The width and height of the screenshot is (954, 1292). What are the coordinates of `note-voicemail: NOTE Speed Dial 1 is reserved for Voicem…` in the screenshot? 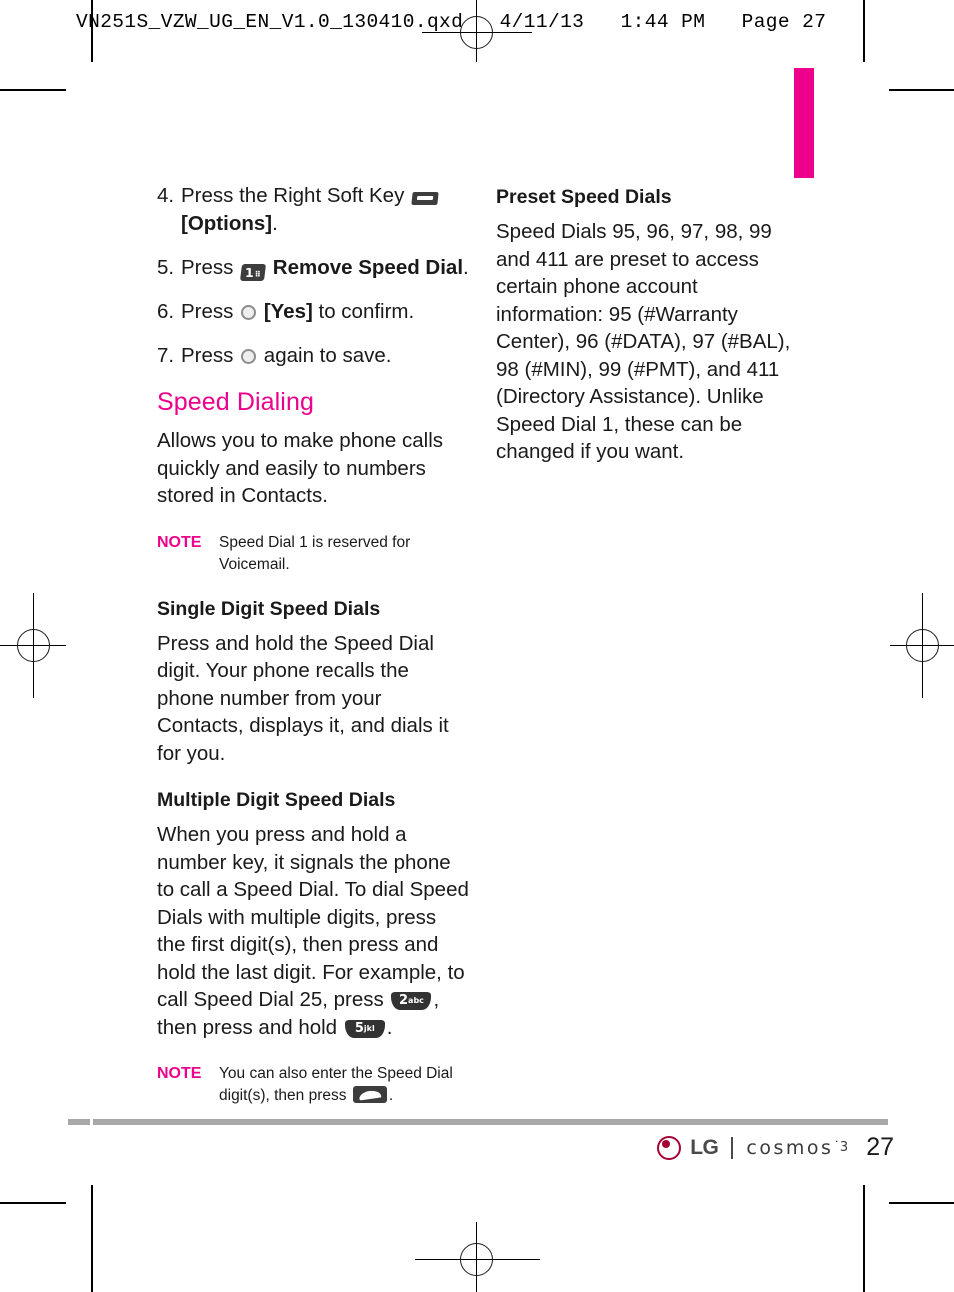 It's located at (313, 554).